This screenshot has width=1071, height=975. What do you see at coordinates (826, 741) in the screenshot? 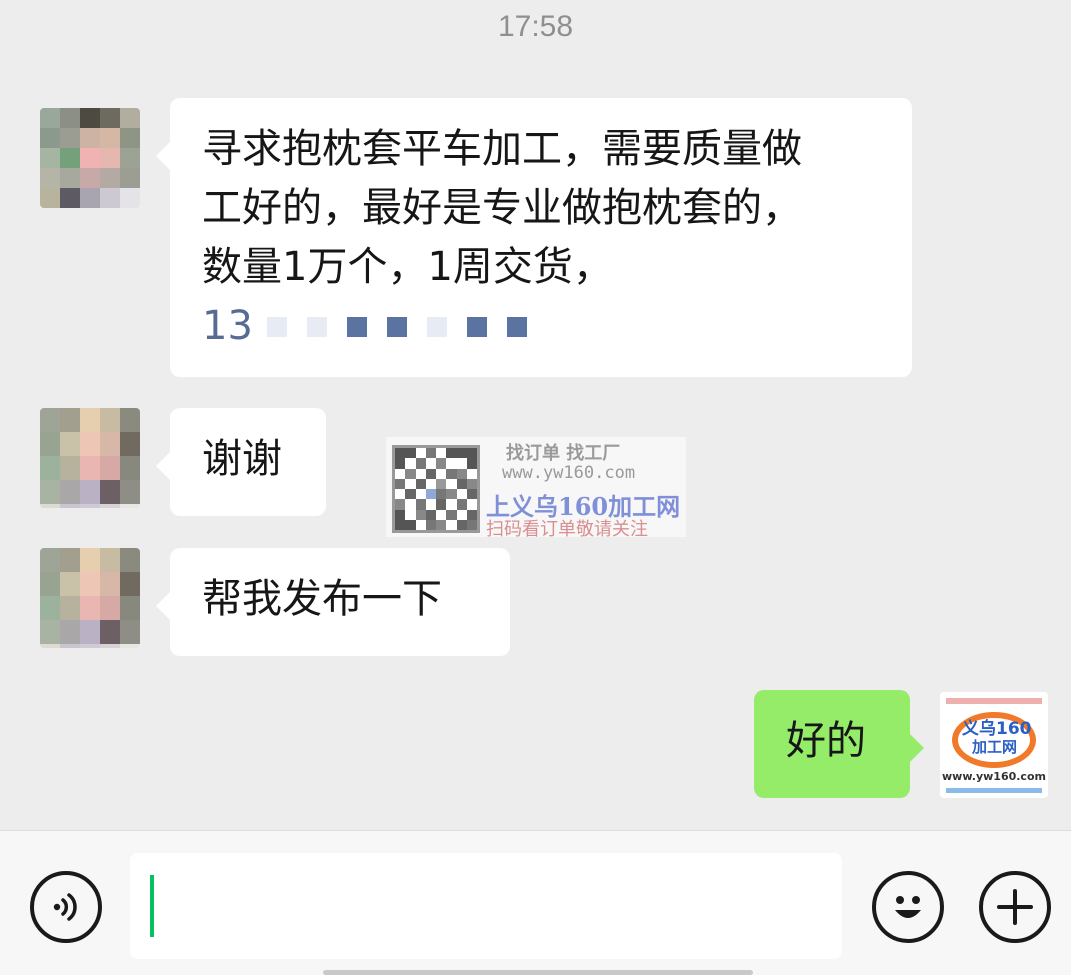
I see `message-text: 好的` at bounding box center [826, 741].